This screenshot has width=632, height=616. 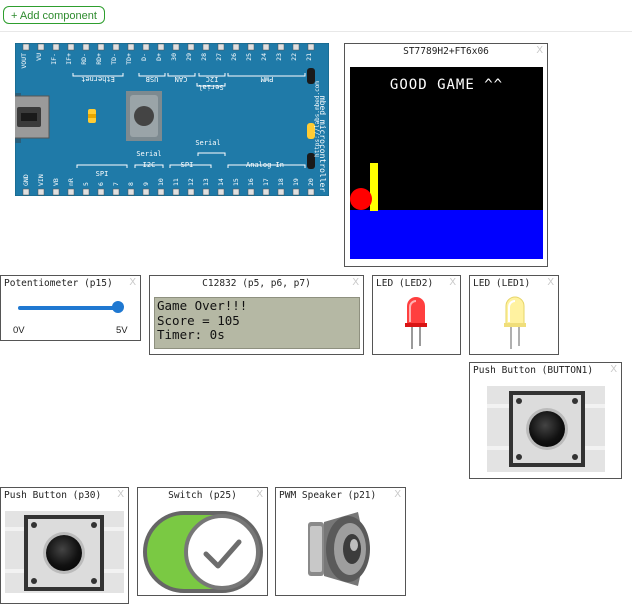 I want to click on switch-title: Switch (p25), so click(x=202, y=495).